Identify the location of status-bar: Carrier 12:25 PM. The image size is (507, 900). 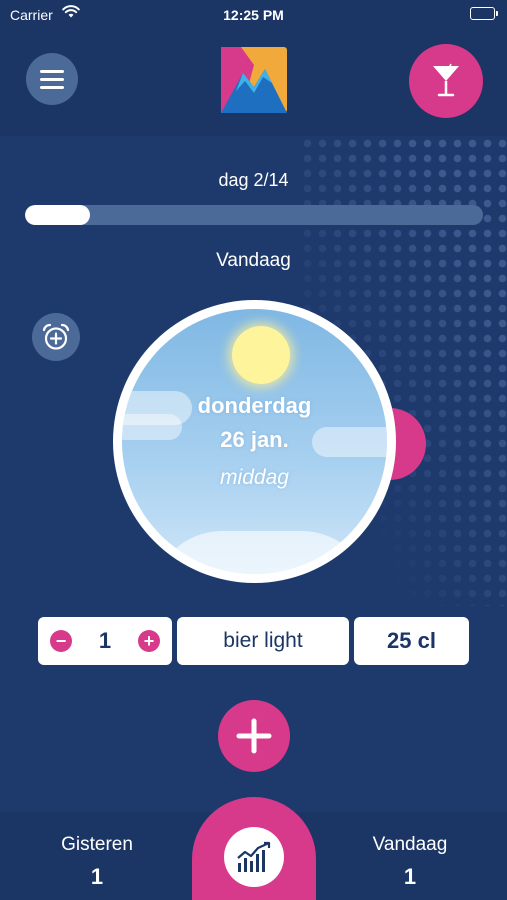
(253, 15).